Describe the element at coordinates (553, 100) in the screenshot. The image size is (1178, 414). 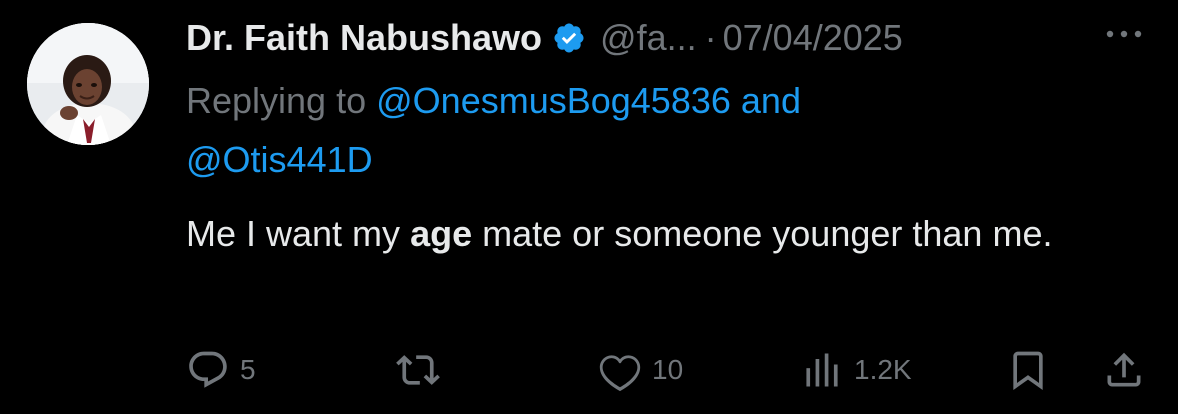
I see `reply-mention-link: @OnesmusBog45836` at that location.